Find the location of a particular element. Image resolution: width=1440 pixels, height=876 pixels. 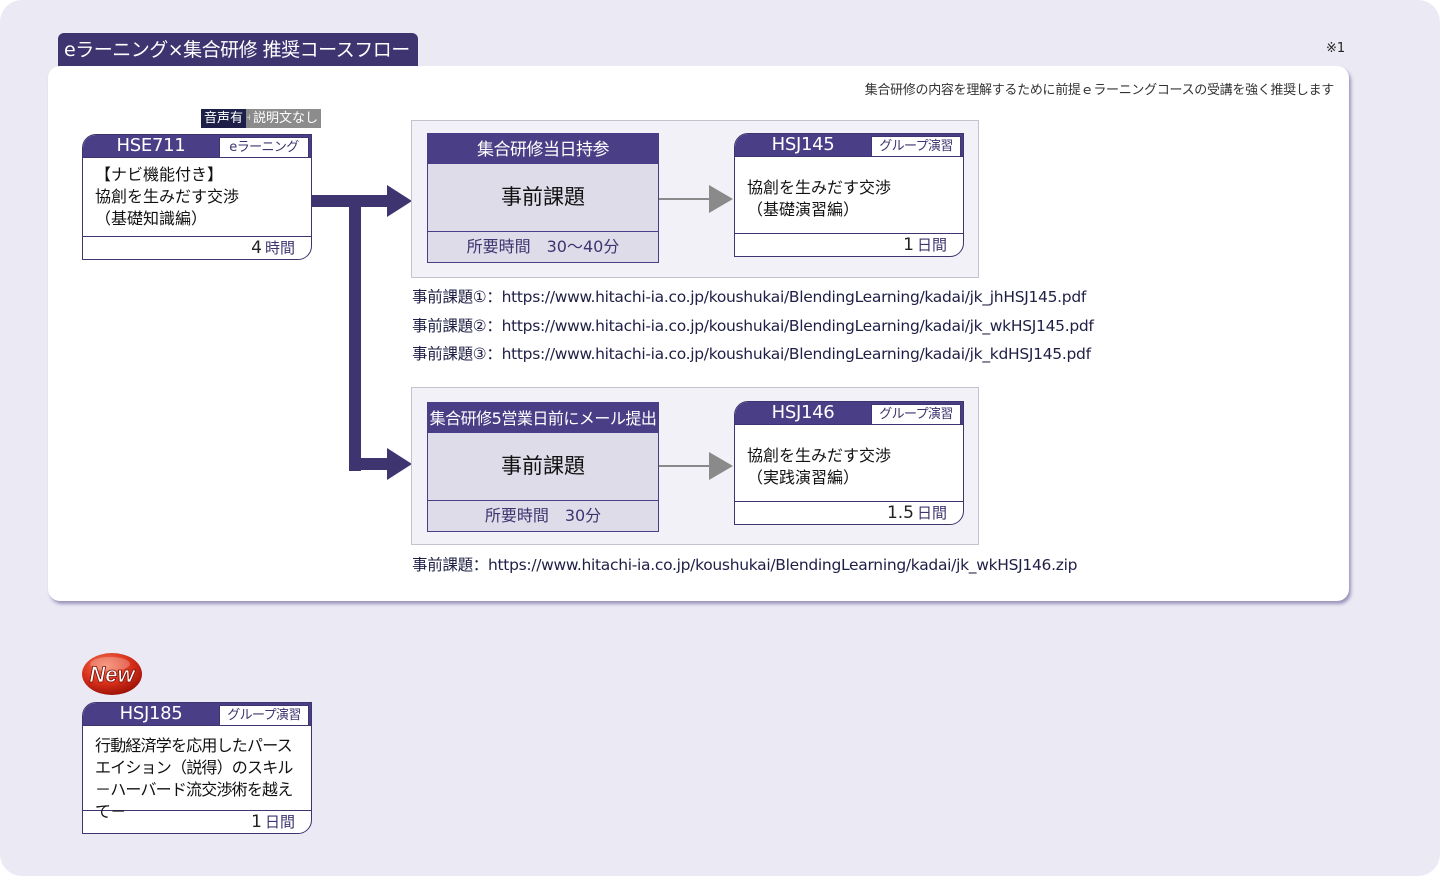

course-title-line: （実践演習編） is located at coordinates (803, 477).